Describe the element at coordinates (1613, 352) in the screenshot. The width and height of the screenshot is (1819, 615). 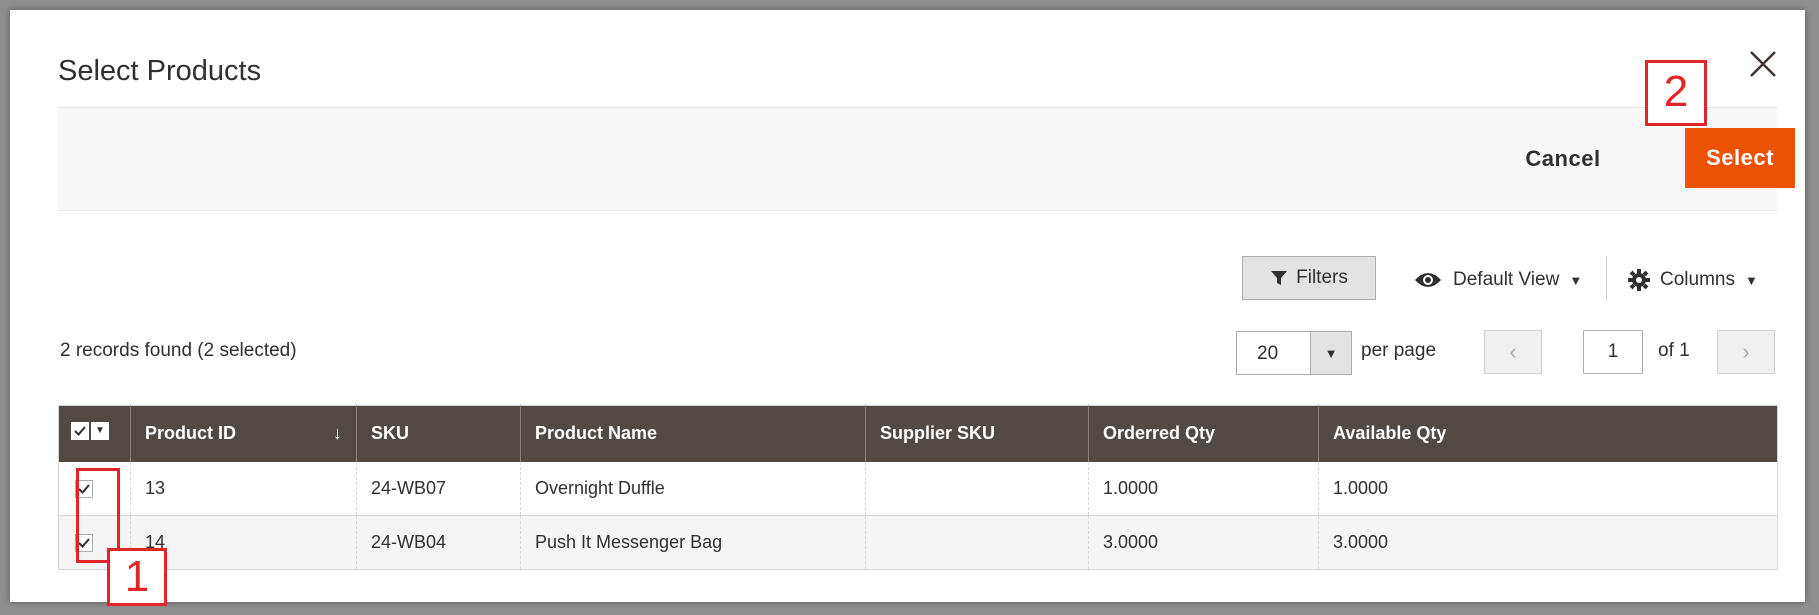
I see `page-number-input` at that location.